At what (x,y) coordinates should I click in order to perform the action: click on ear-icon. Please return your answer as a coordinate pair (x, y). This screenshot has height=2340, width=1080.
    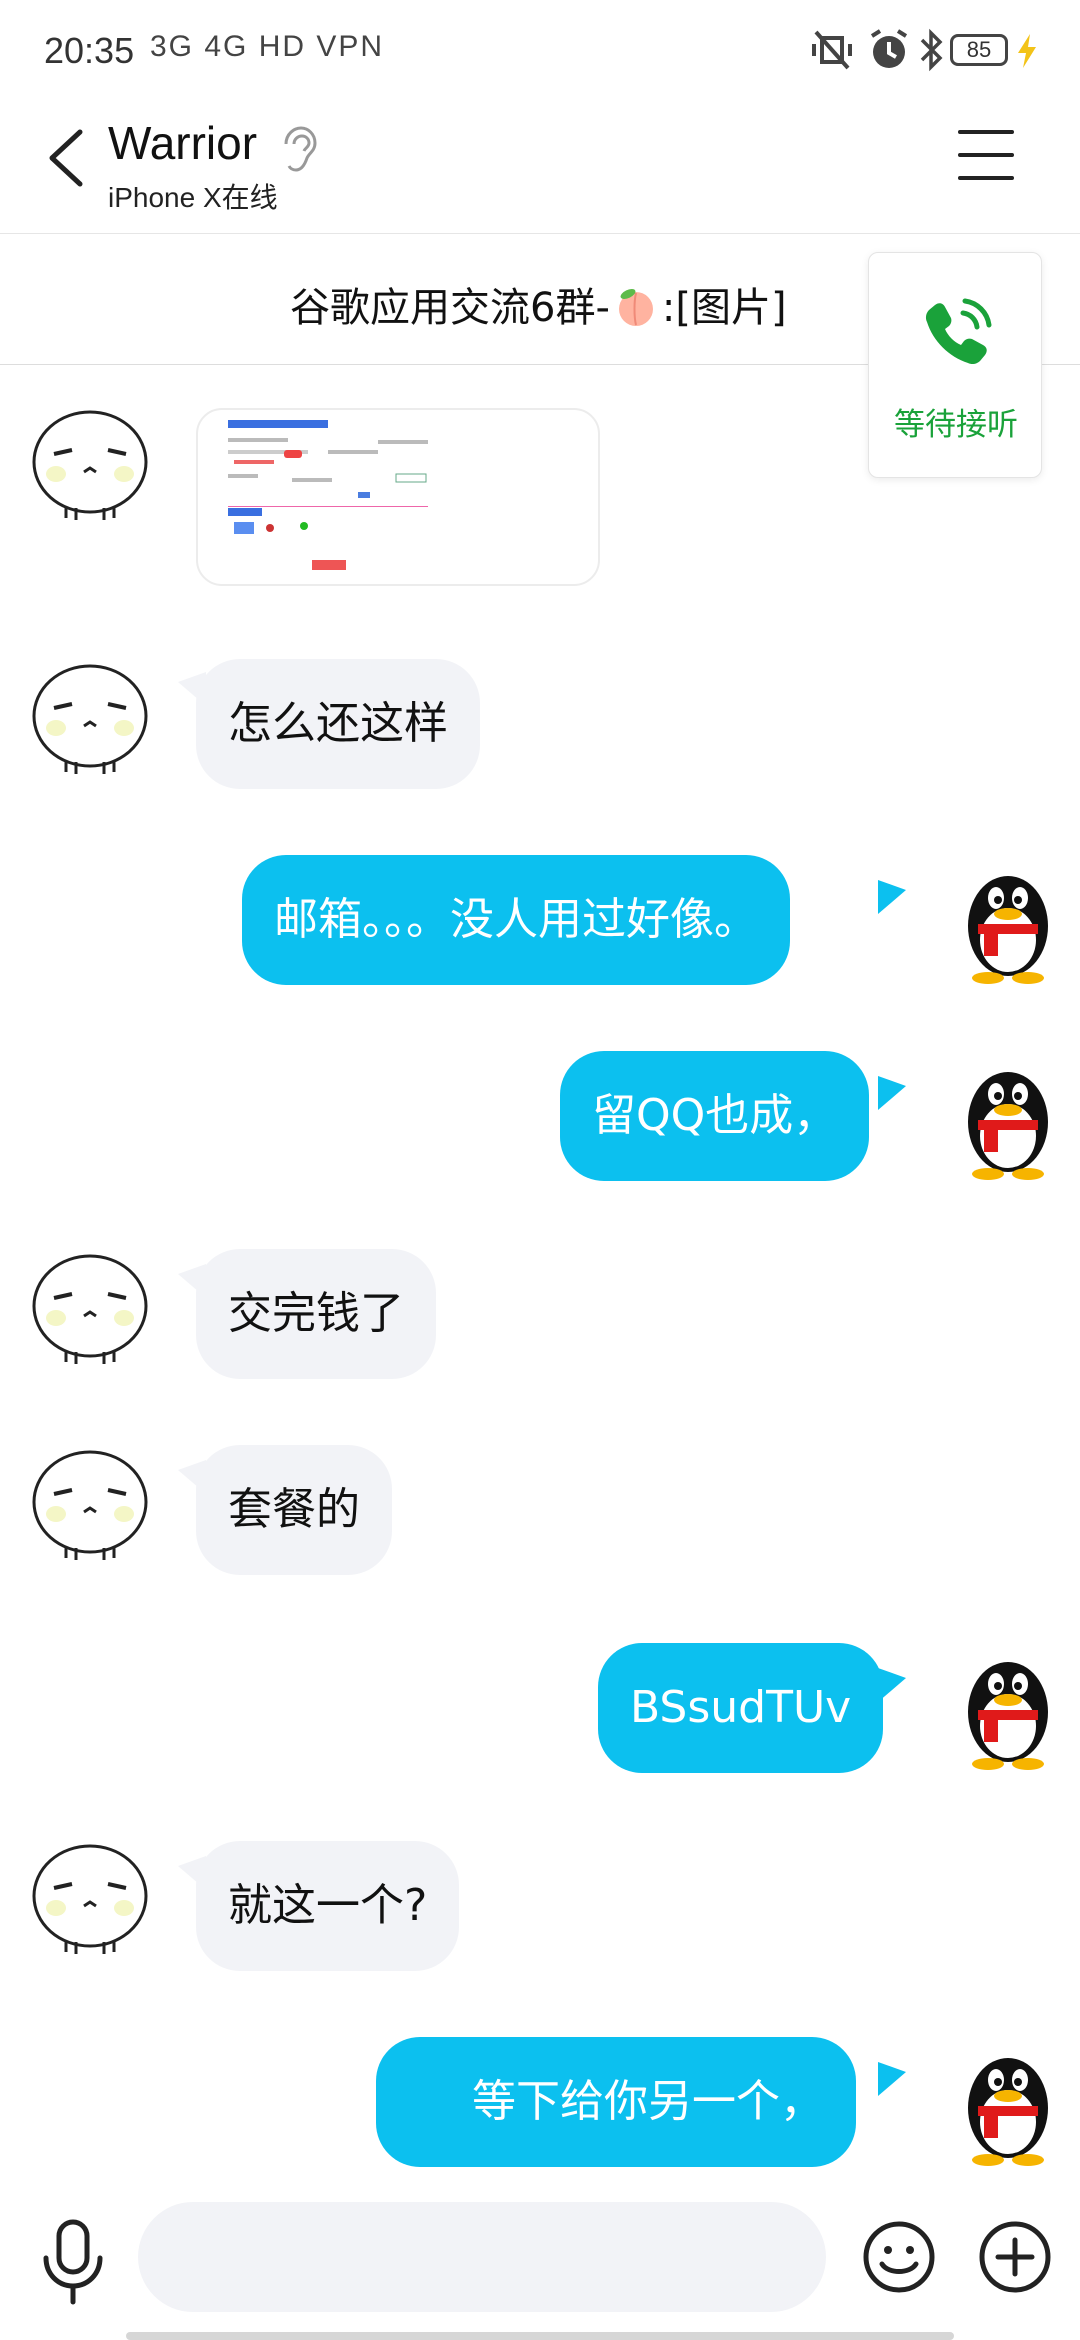
    Looking at the image, I should click on (298, 149).